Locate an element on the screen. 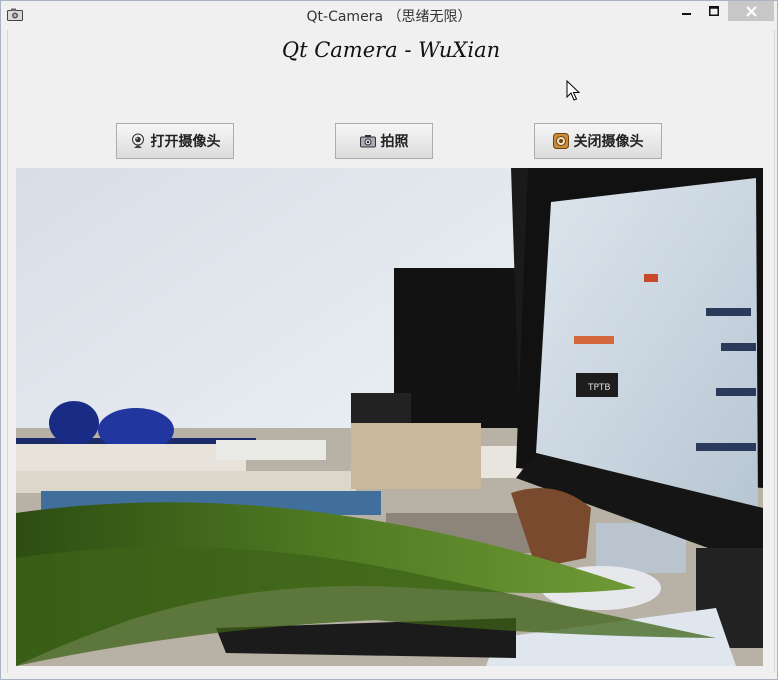  maximize-button is located at coordinates (714, 11).